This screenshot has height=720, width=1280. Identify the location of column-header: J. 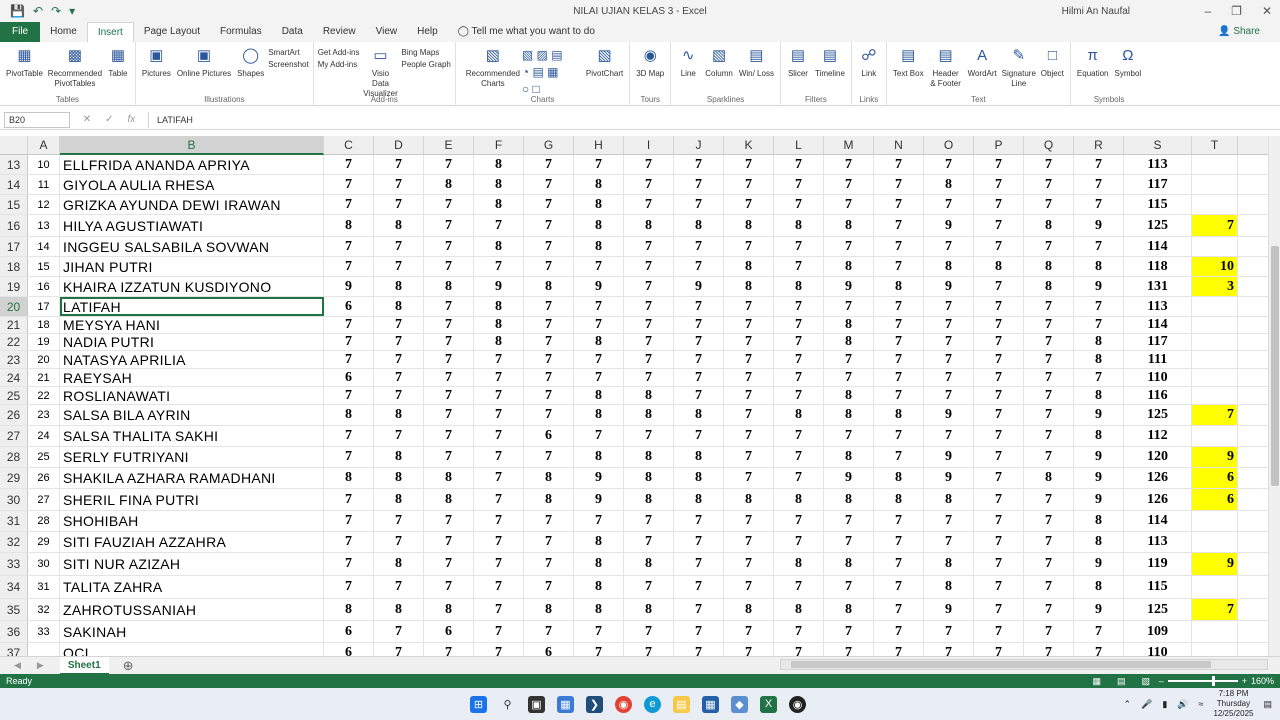
(699, 145).